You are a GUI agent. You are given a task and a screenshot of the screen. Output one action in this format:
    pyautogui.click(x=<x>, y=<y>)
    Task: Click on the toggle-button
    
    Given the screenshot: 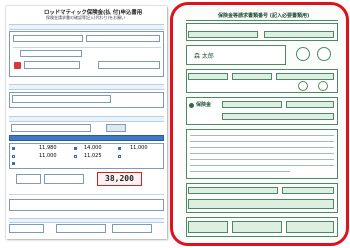 What is the action you would take?
    pyautogui.click(x=116, y=128)
    